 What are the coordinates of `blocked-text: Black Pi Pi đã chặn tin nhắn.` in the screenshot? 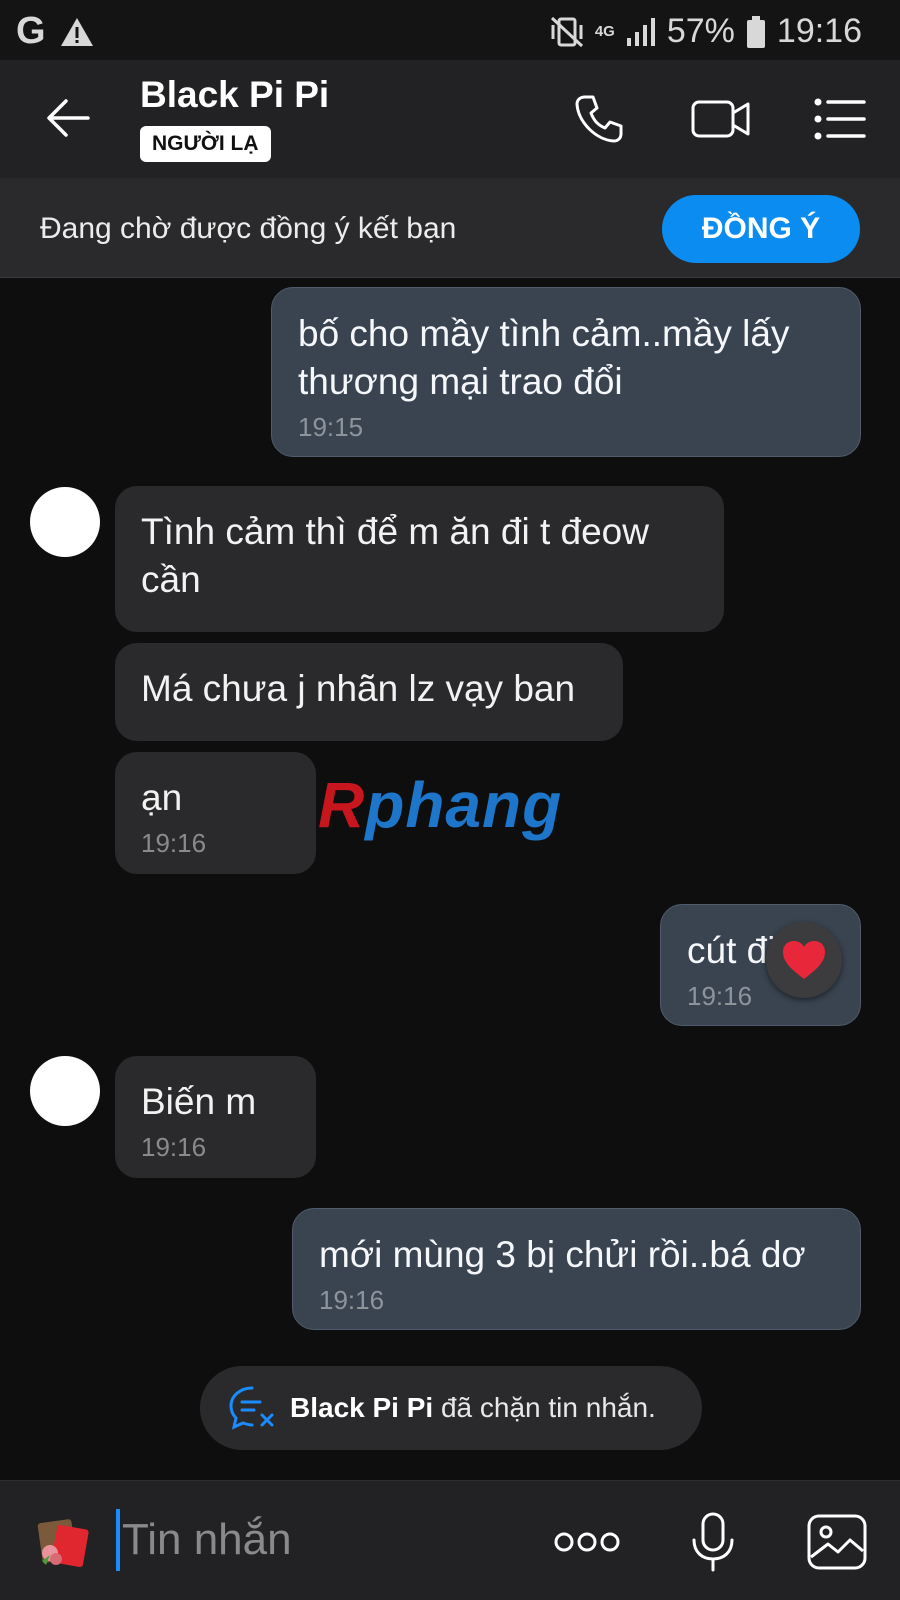 It's located at (473, 1408).